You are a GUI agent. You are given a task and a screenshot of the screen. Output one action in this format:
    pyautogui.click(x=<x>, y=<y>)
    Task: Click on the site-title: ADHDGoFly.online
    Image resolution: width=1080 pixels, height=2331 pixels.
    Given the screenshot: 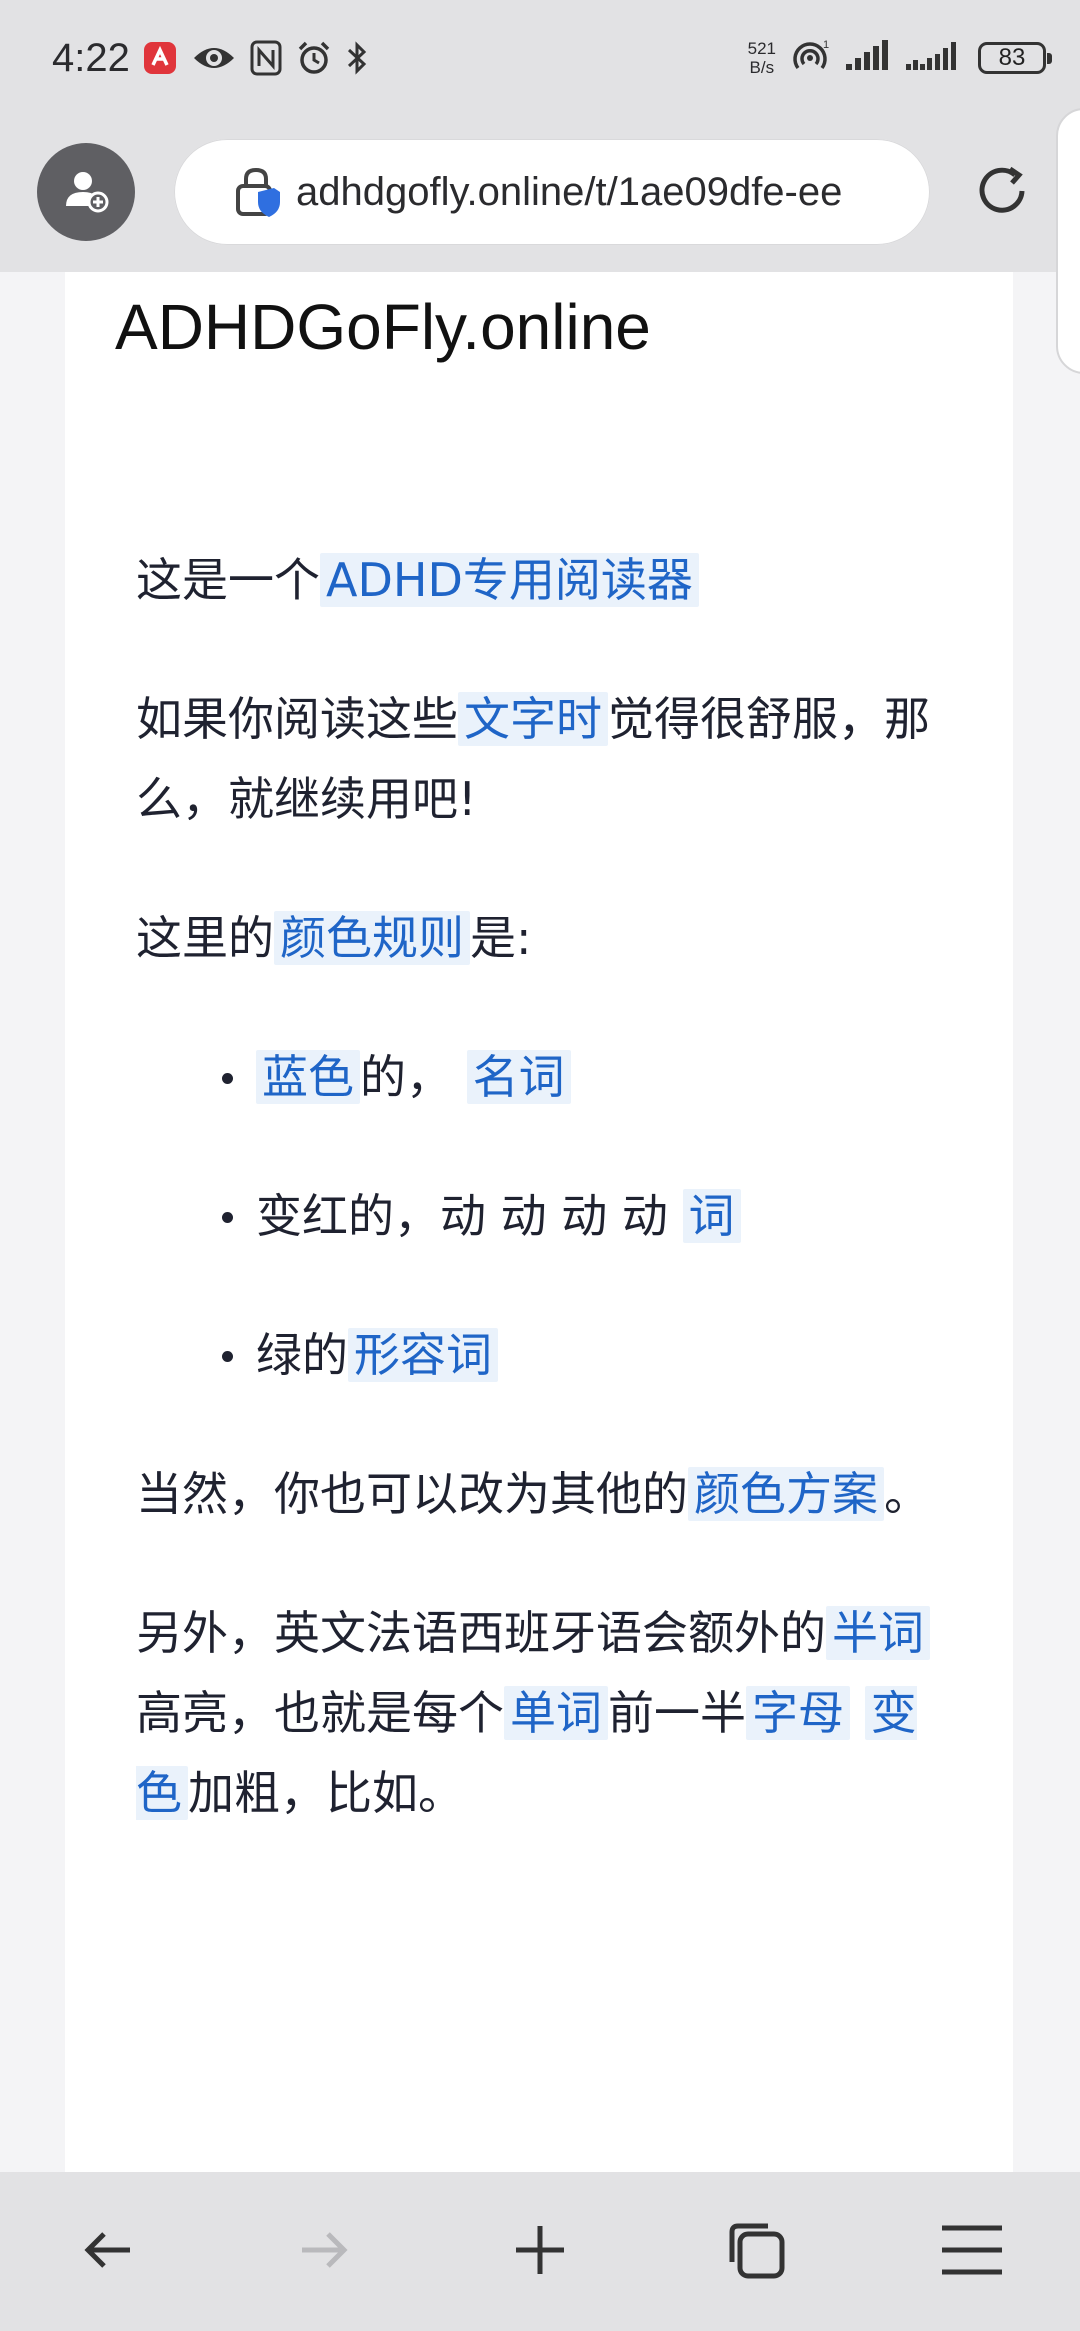 What is the action you would take?
    pyautogui.click(x=383, y=327)
    